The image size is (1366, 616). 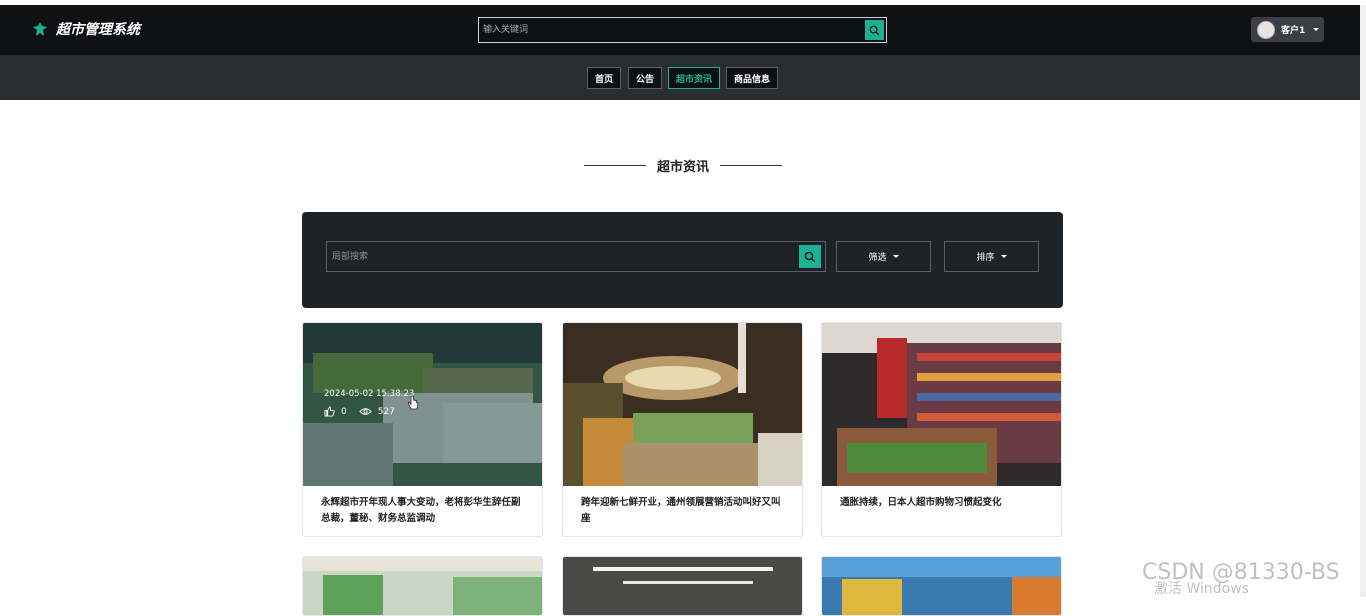 I want to click on local-search, so click(x=576, y=256).